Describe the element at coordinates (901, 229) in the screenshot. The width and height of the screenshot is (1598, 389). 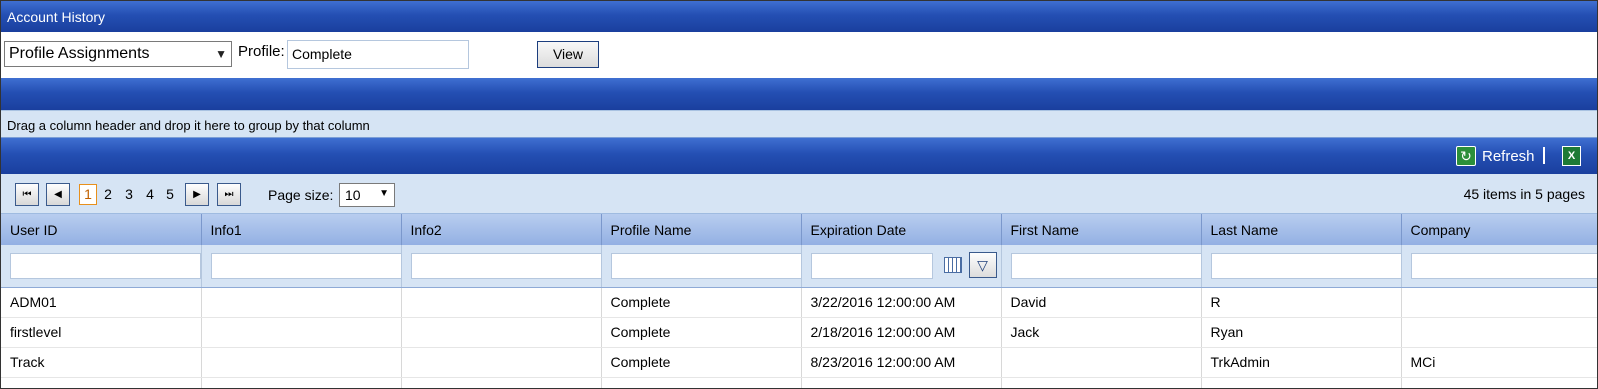
I see `column-header-expiration-date: Expiration Date` at that location.